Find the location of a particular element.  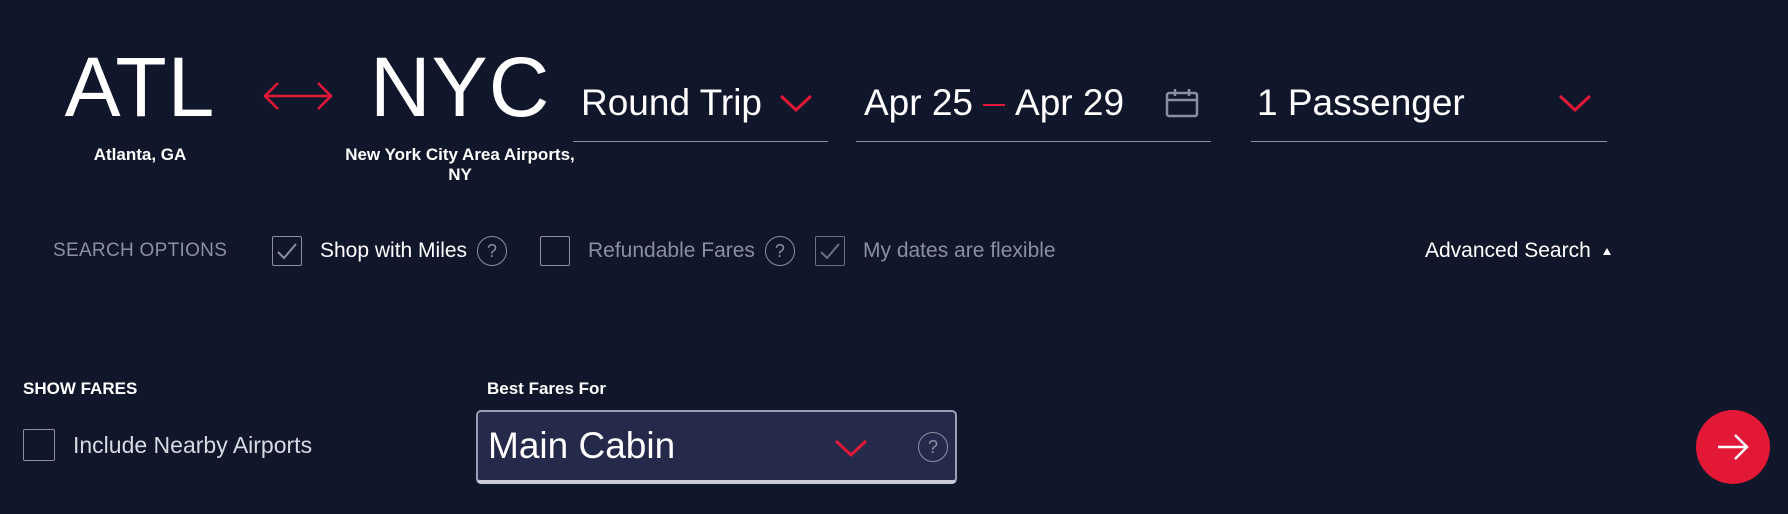

refundable-fares-checkbox is located at coordinates (555, 251).